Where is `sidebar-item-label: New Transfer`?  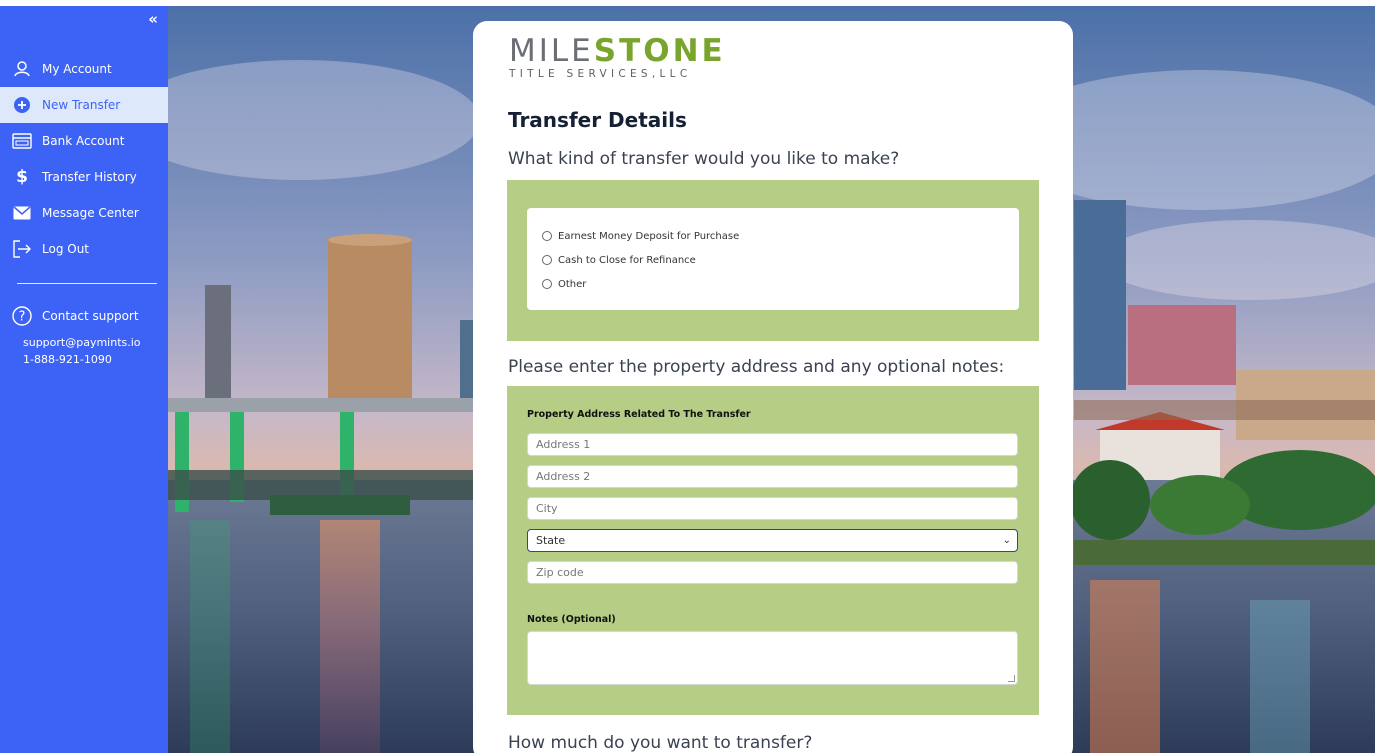
sidebar-item-label: New Transfer is located at coordinates (81, 105).